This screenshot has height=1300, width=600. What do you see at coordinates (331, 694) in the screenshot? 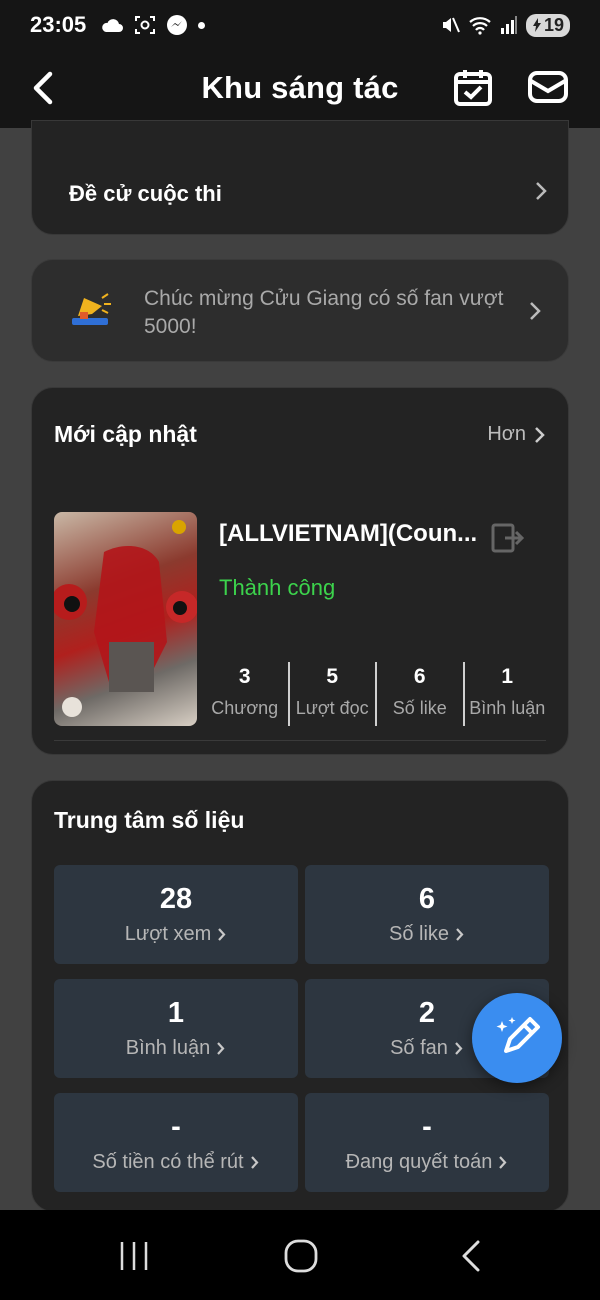
I see `stat-reads: 5 Lượt đọc` at bounding box center [331, 694].